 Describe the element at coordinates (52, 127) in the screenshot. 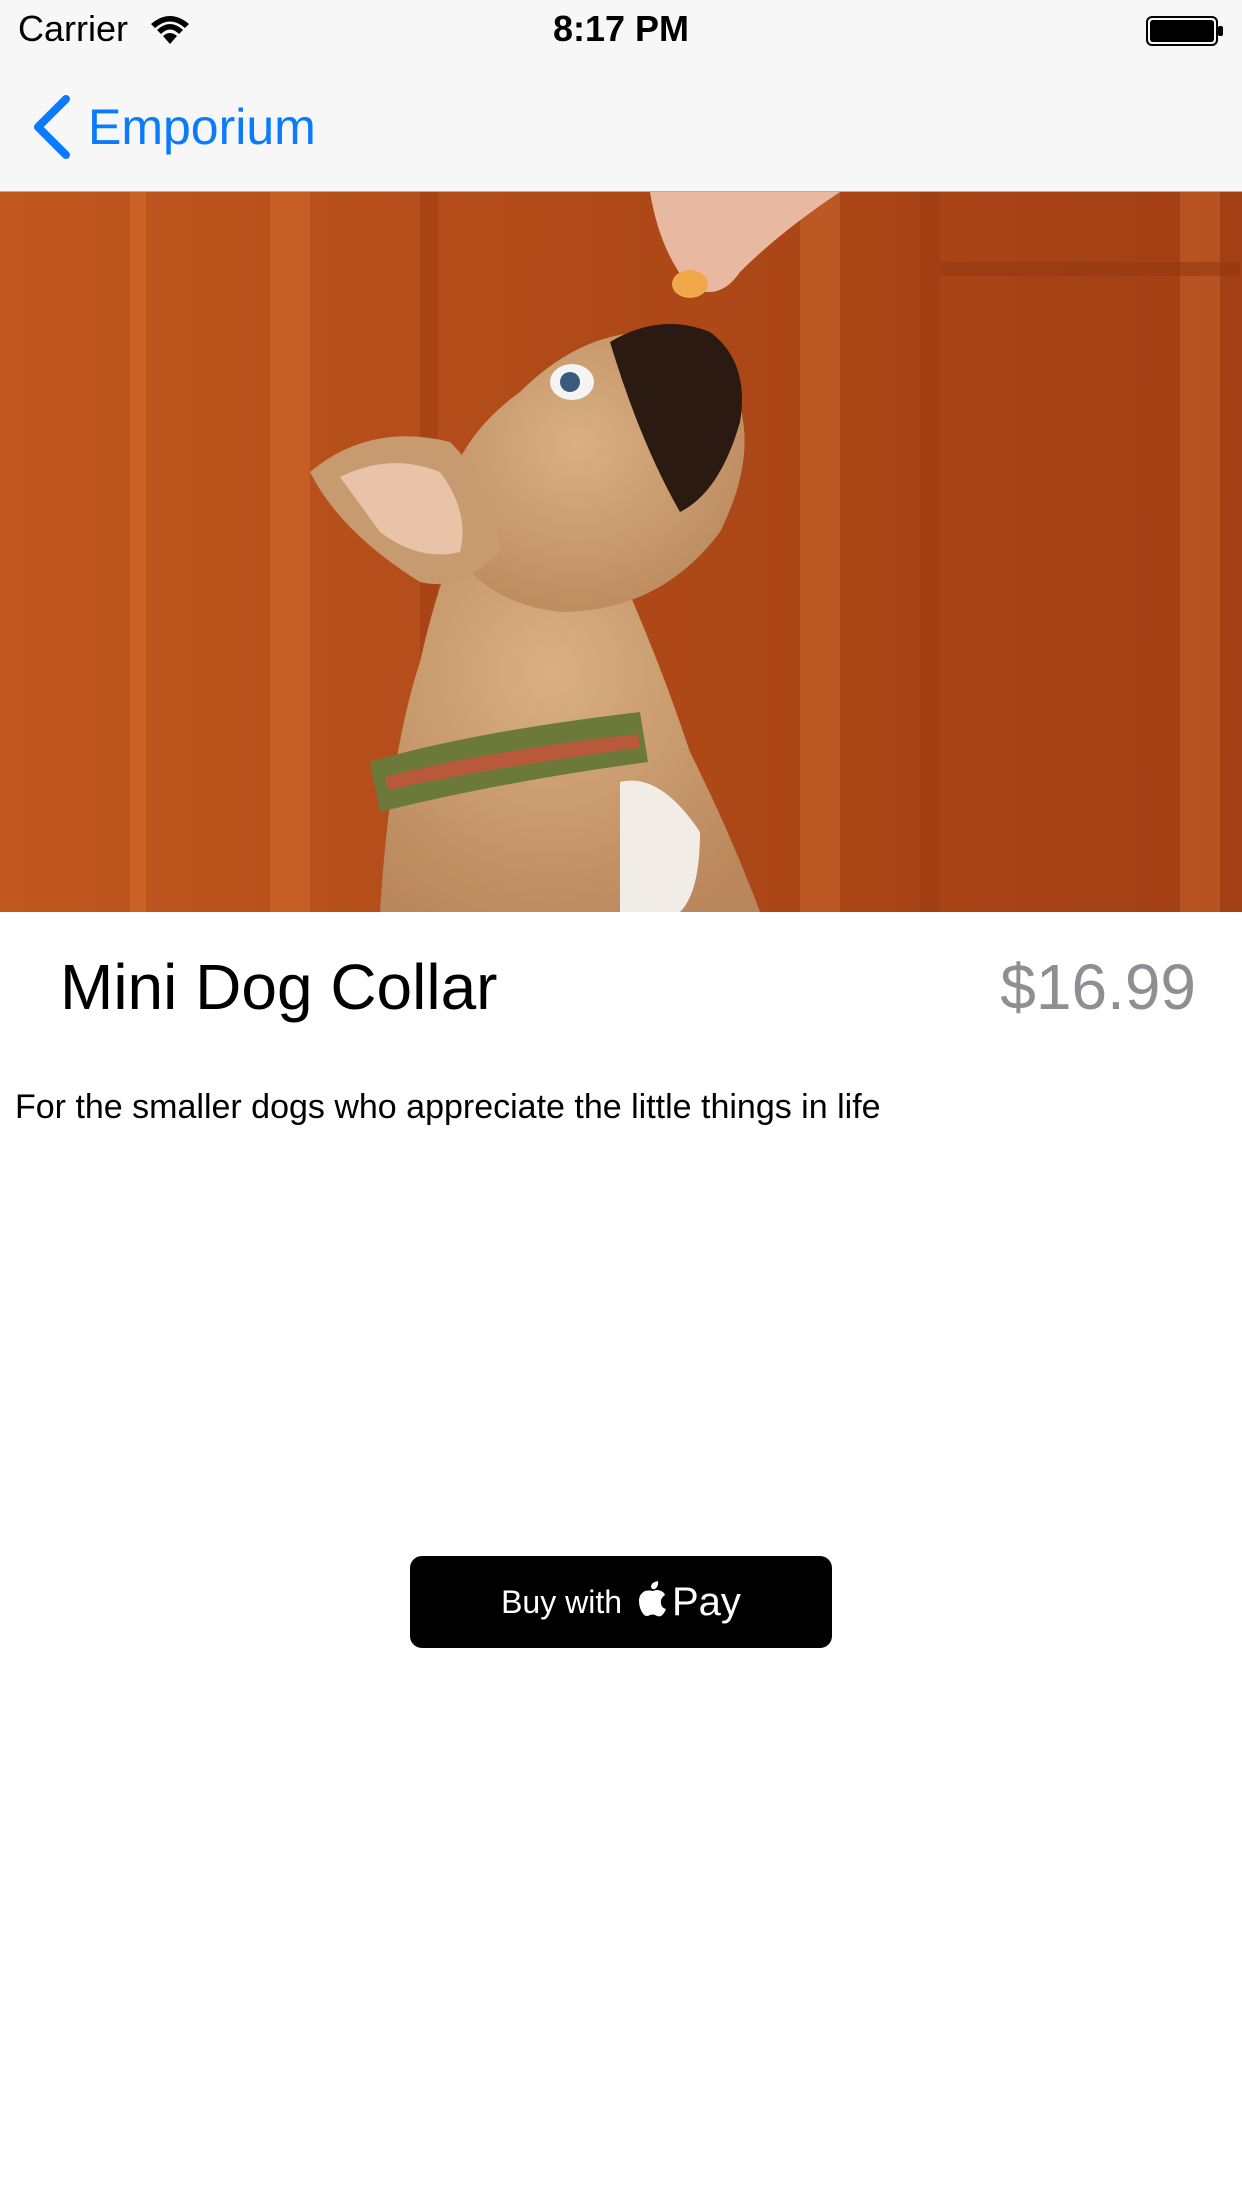

I see `chevron-left-icon` at that location.